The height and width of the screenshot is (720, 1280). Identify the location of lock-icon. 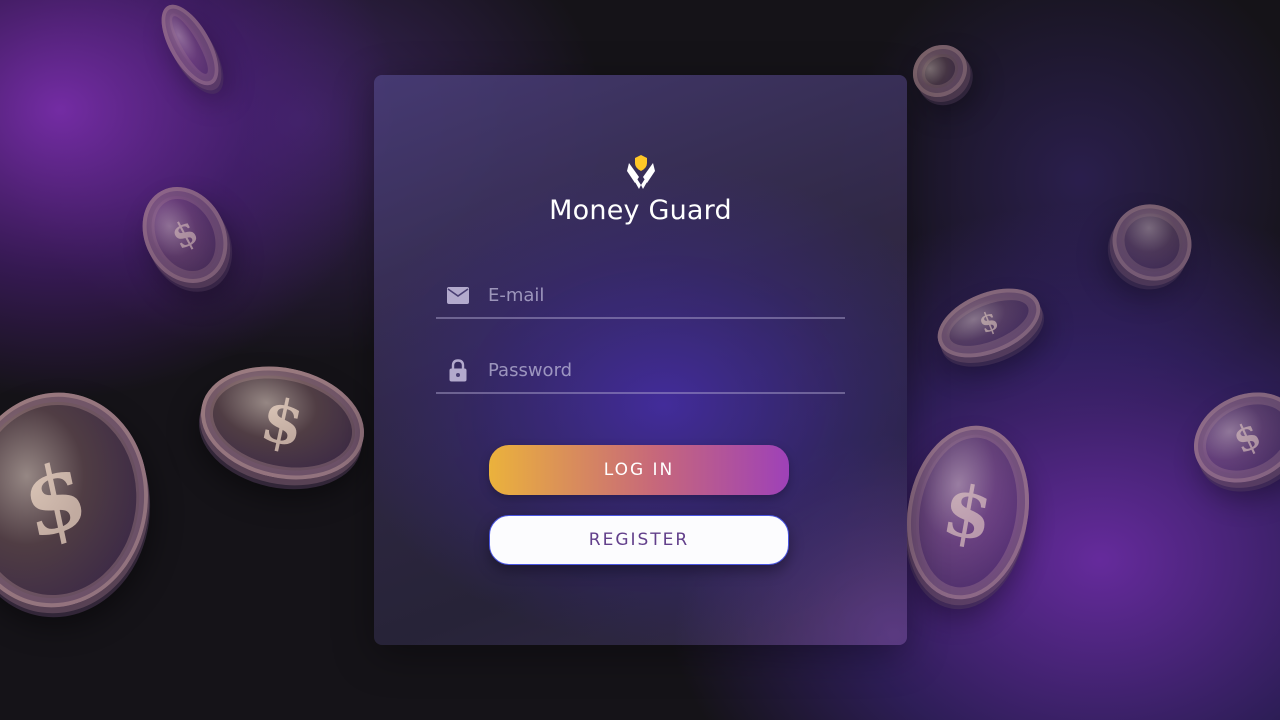
(458, 370).